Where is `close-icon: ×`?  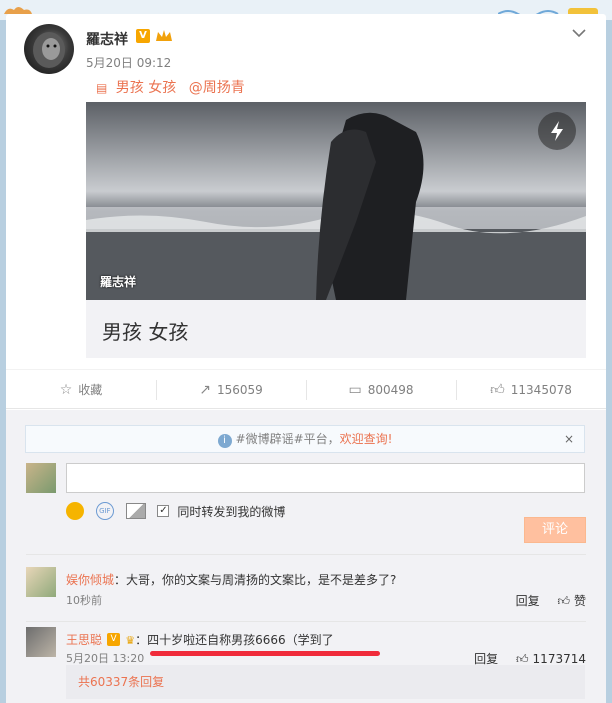 close-icon: × is located at coordinates (569, 439).